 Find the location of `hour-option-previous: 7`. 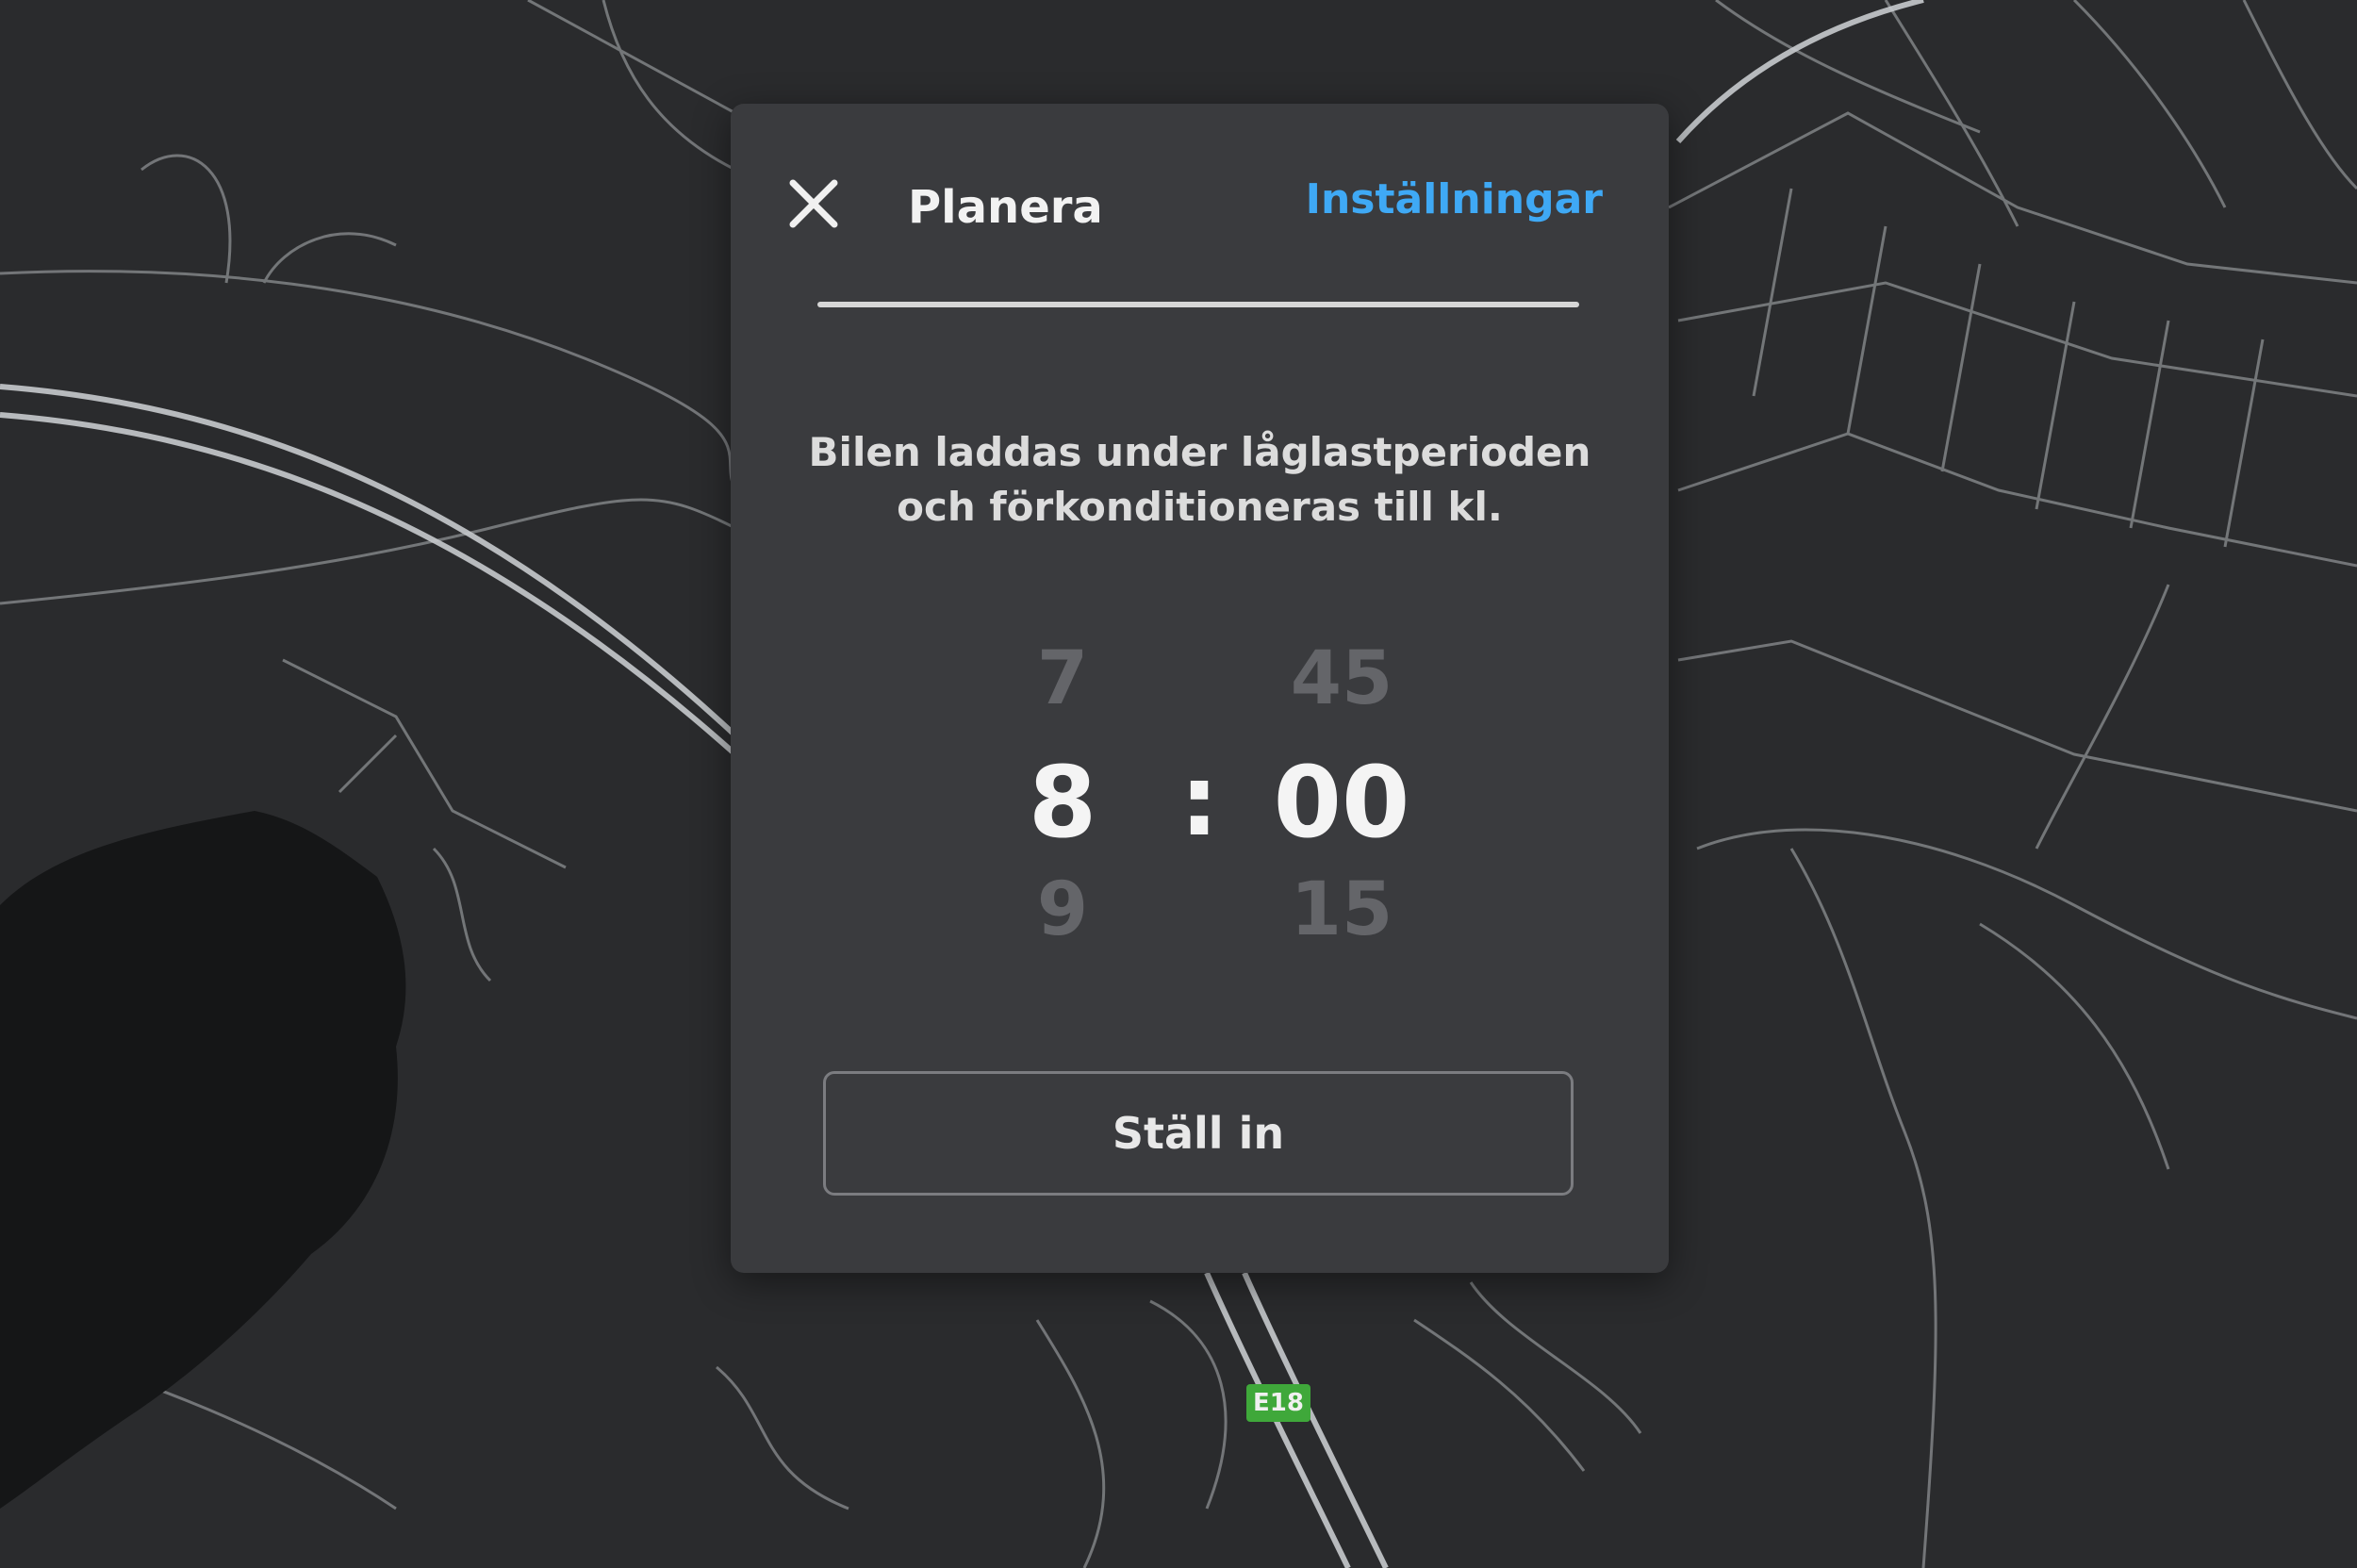

hour-option-previous: 7 is located at coordinates (1062, 678).